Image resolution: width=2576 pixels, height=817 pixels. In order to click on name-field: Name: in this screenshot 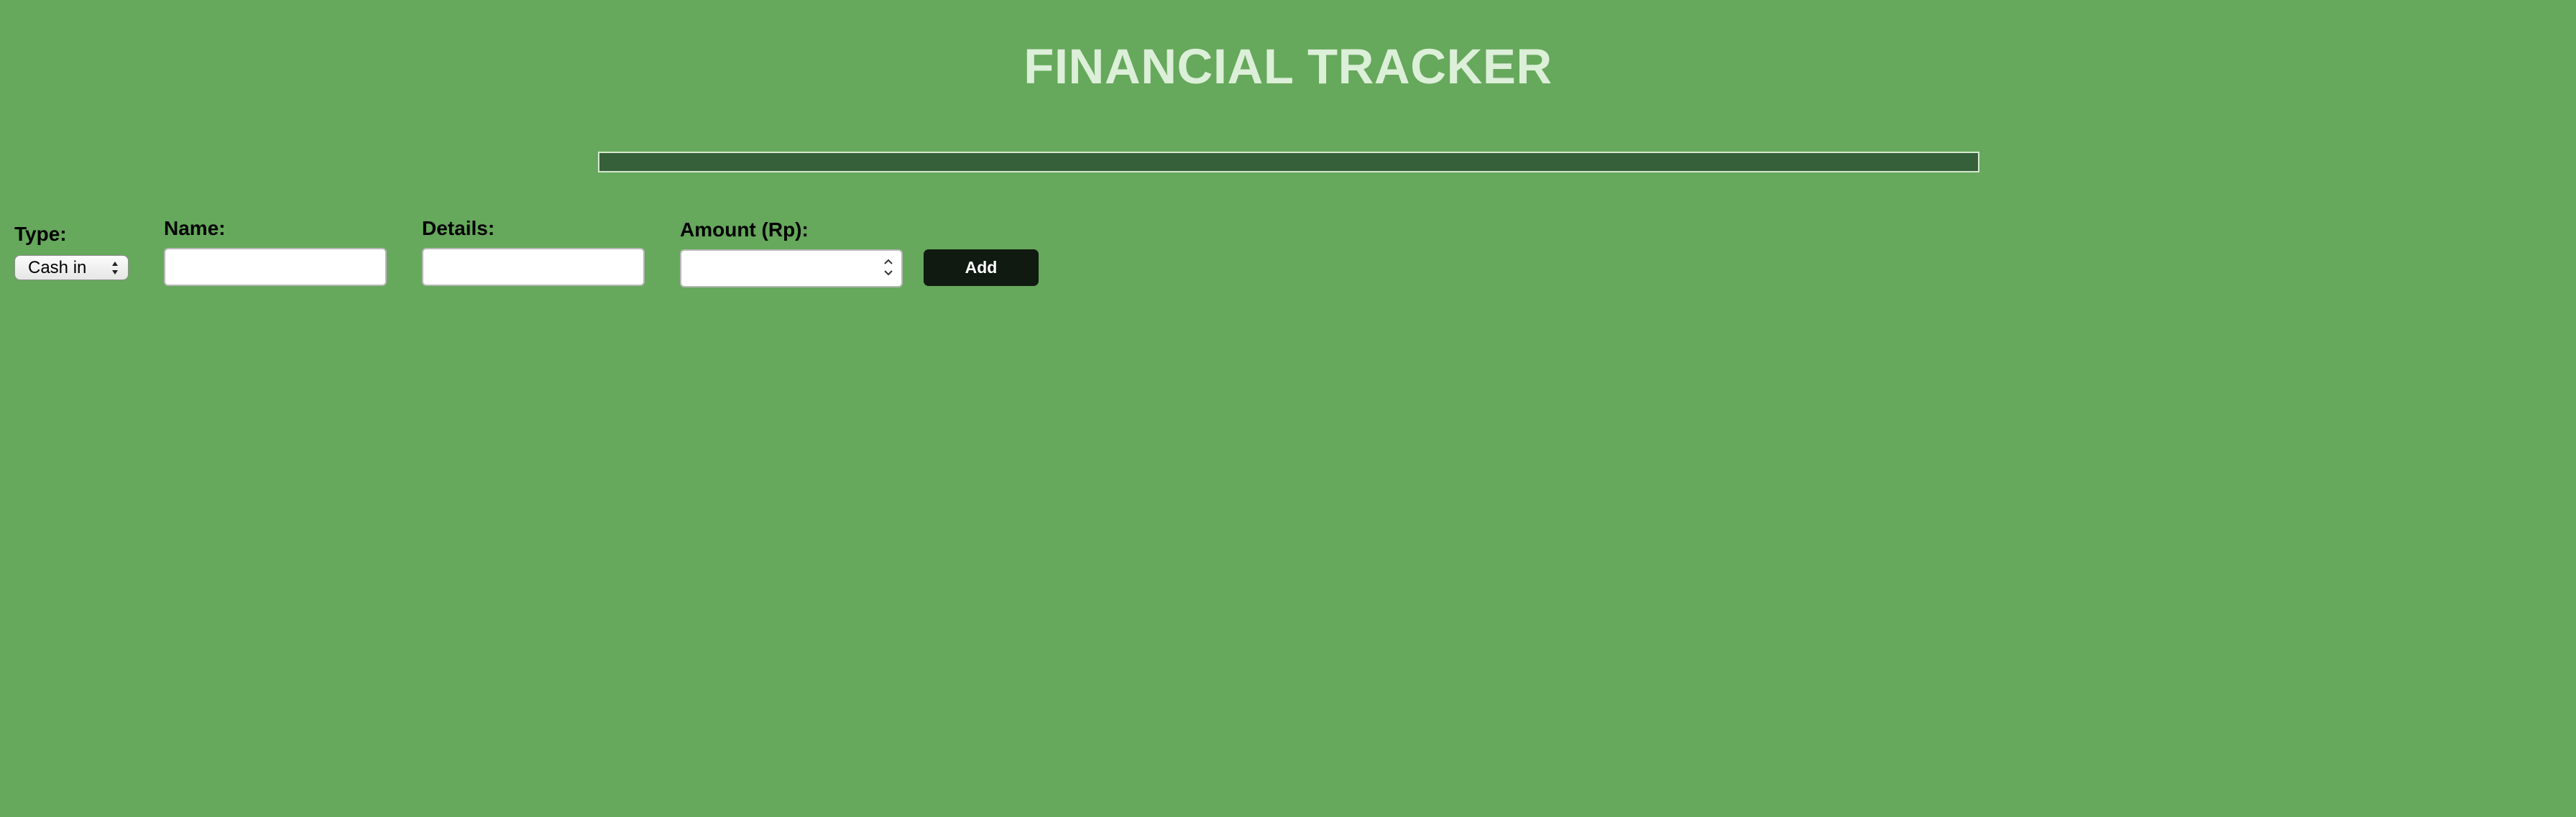, I will do `click(275, 252)`.